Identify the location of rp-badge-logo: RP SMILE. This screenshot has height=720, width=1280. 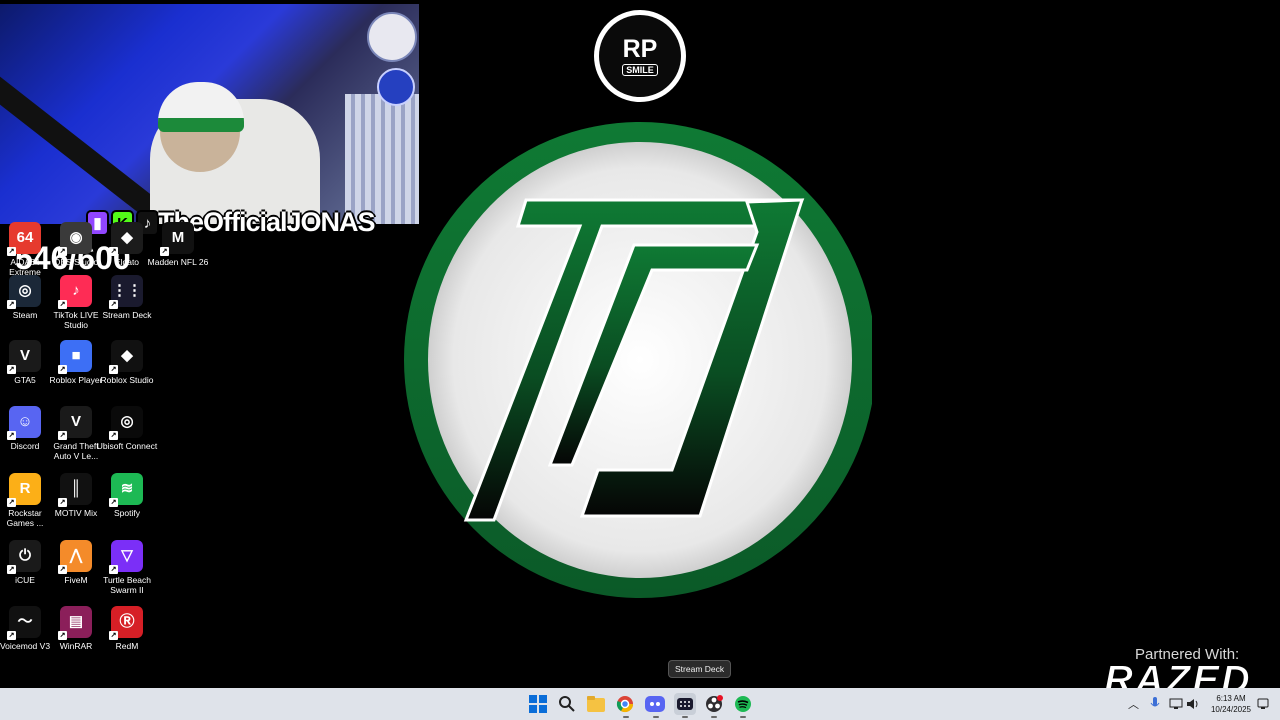
(640, 56).